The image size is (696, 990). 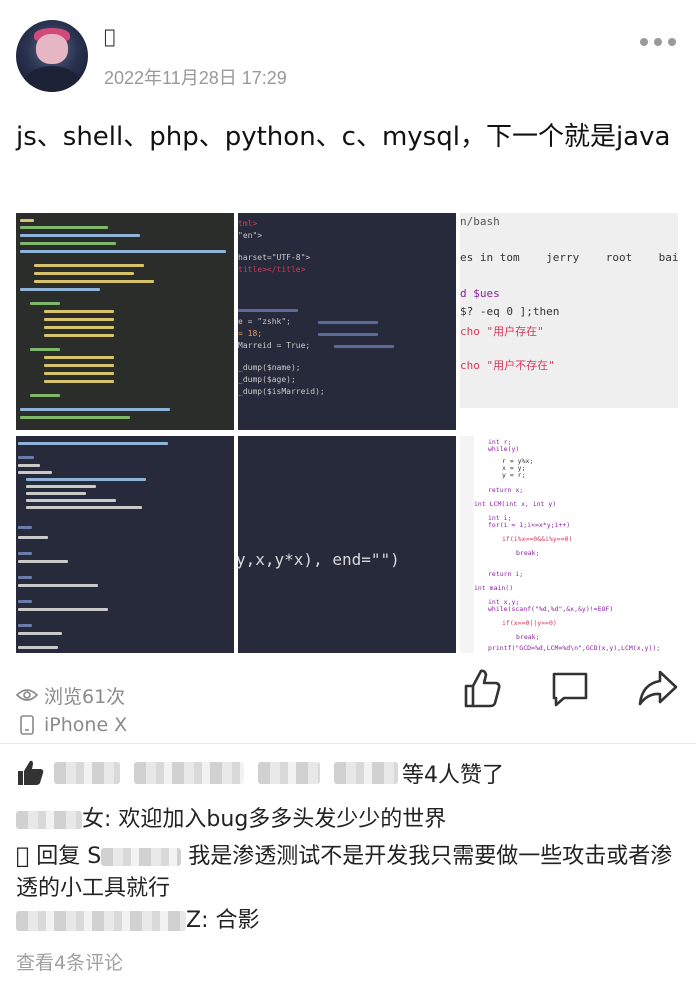 I want to click on post-image-5: y,x,y*x), end=""), so click(x=347, y=544).